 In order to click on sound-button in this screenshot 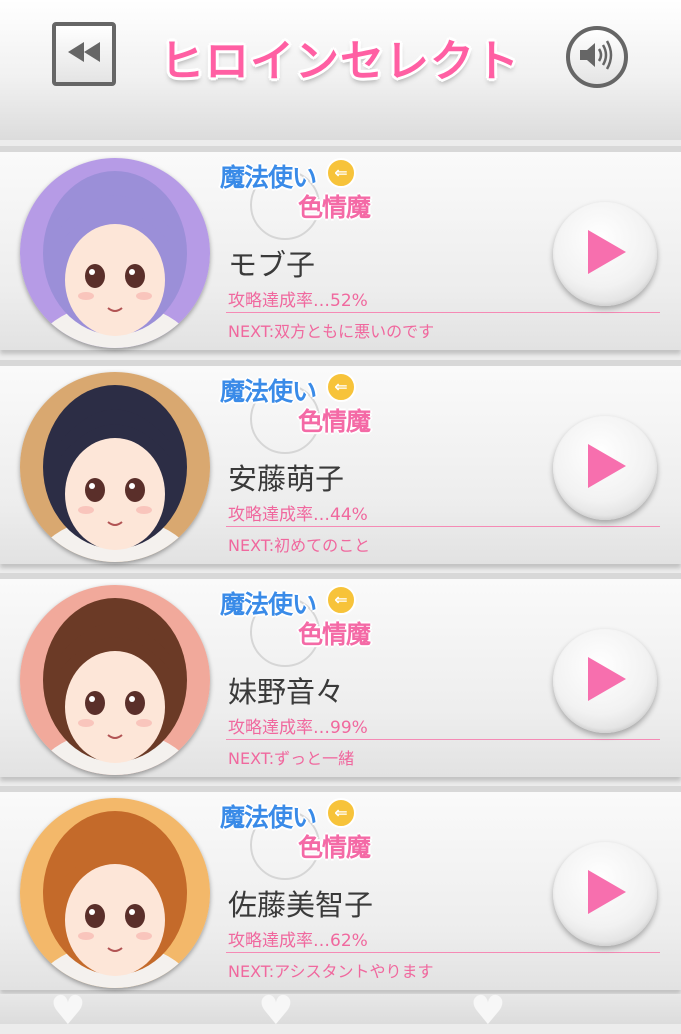, I will do `click(597, 57)`.